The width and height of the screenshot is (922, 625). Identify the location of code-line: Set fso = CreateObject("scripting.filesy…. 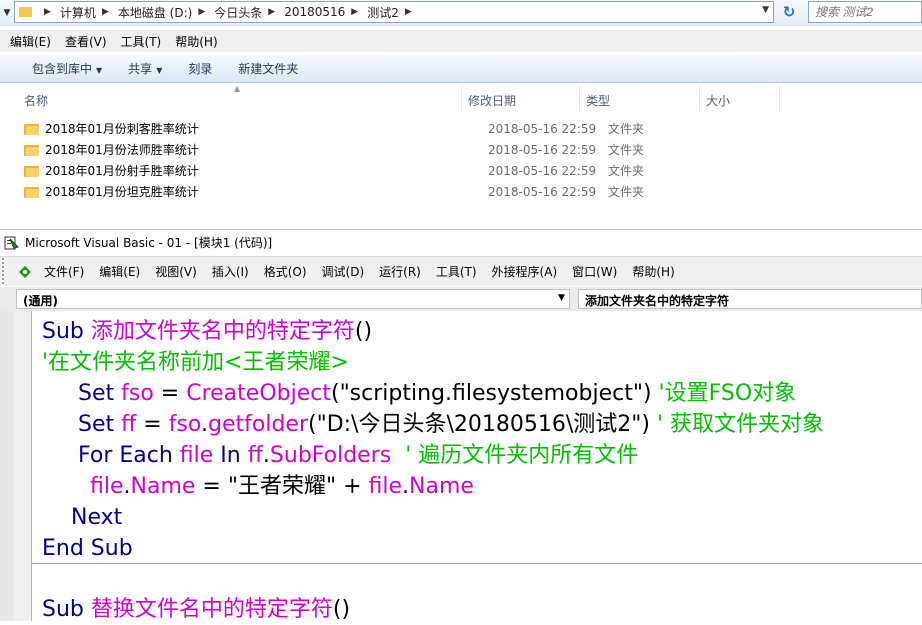
(437, 393).